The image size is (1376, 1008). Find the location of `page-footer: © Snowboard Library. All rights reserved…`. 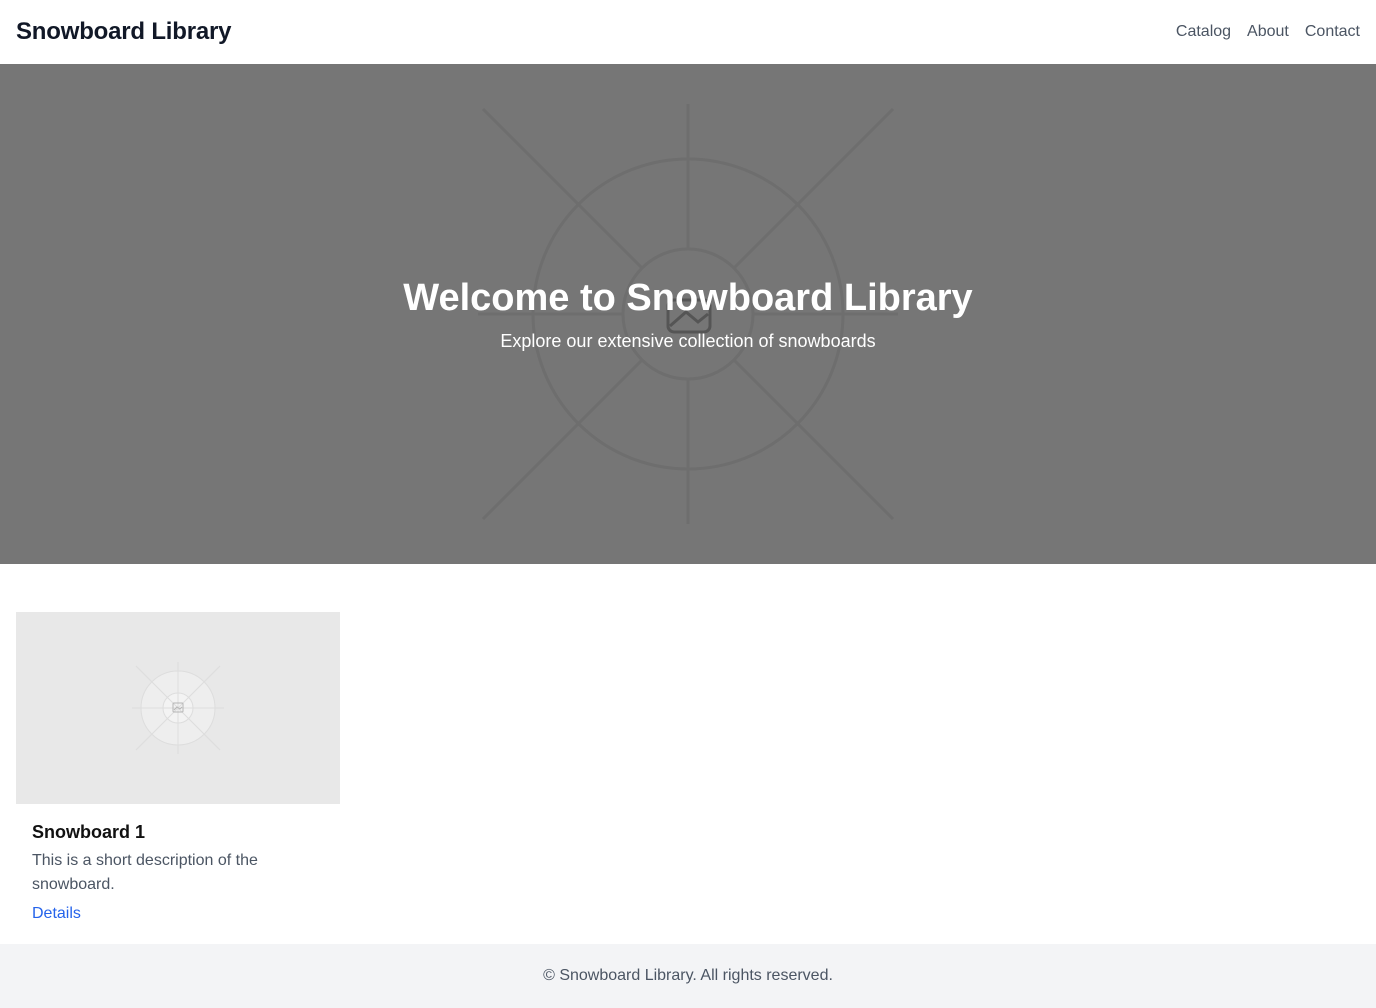

page-footer: © Snowboard Library. All rights reserved… is located at coordinates (688, 976).